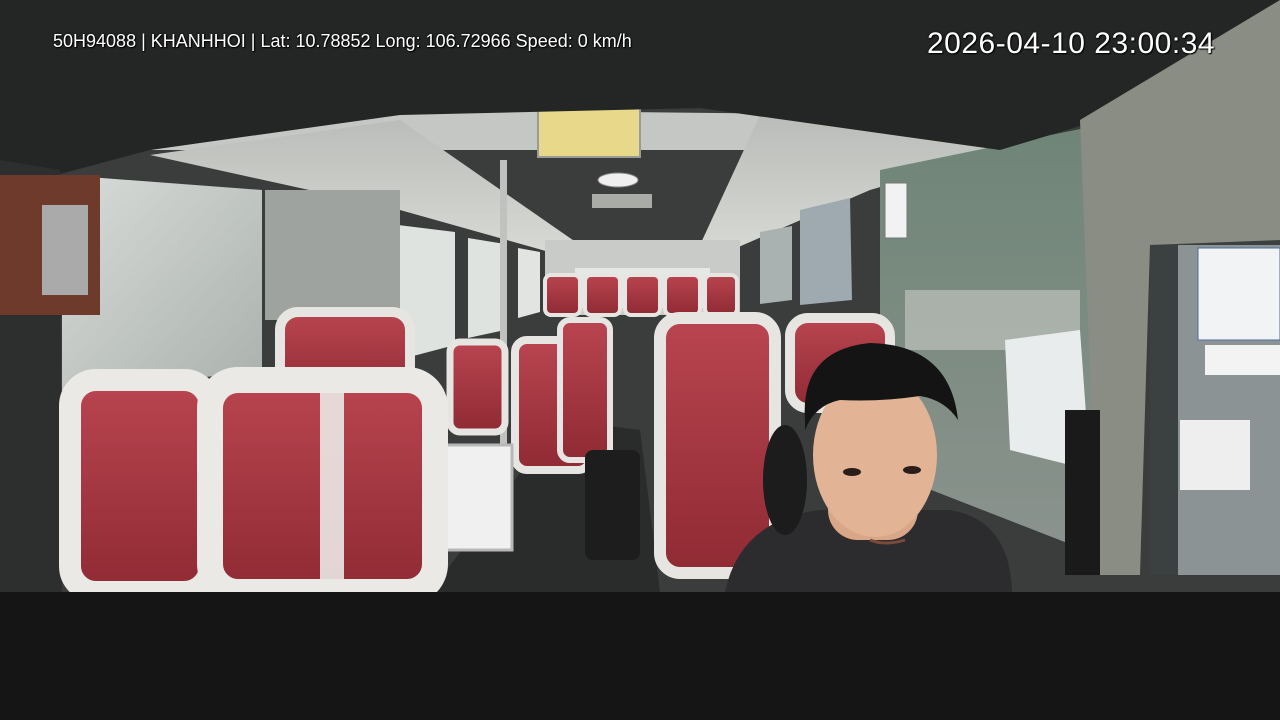 This screenshot has height=720, width=1280. What do you see at coordinates (332, 255) in the screenshot?
I see `left-wall-panel` at bounding box center [332, 255].